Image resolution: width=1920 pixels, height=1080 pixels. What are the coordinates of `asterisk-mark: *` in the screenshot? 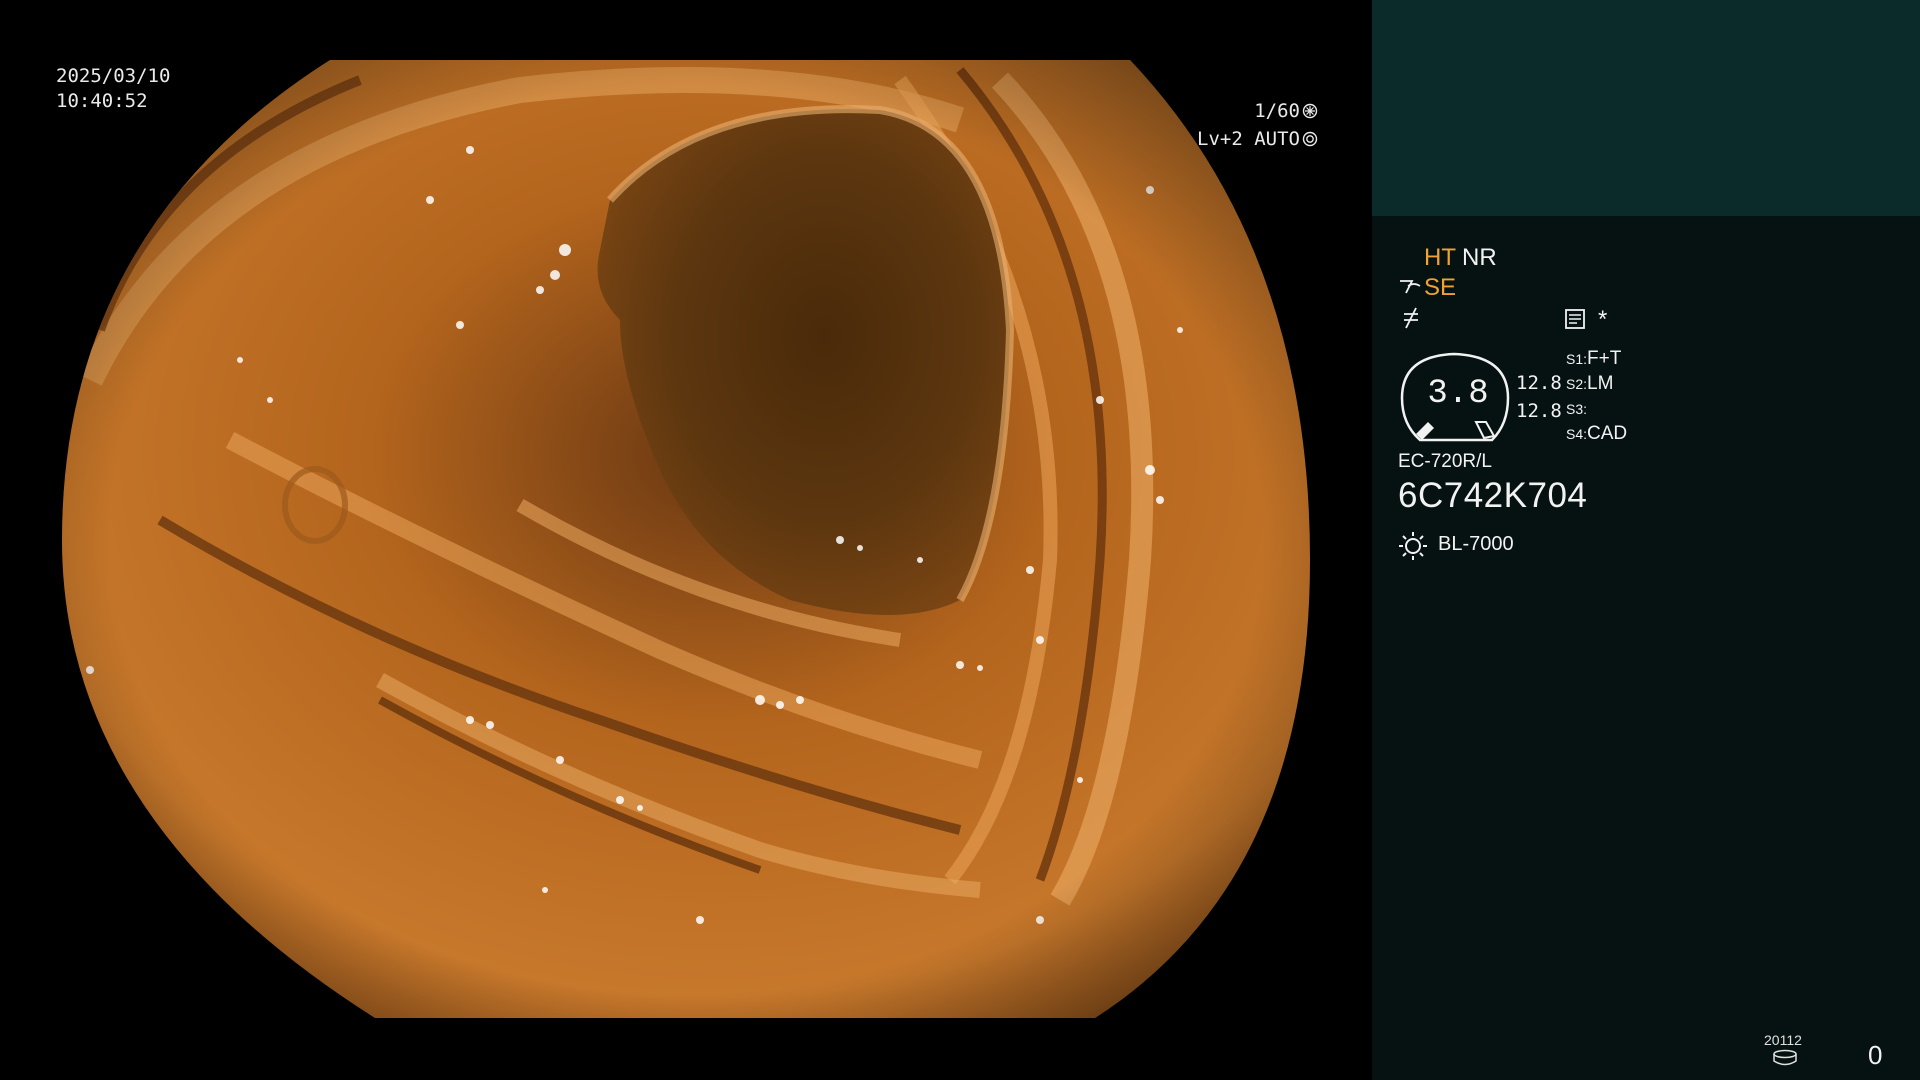 It's located at (1603, 319).